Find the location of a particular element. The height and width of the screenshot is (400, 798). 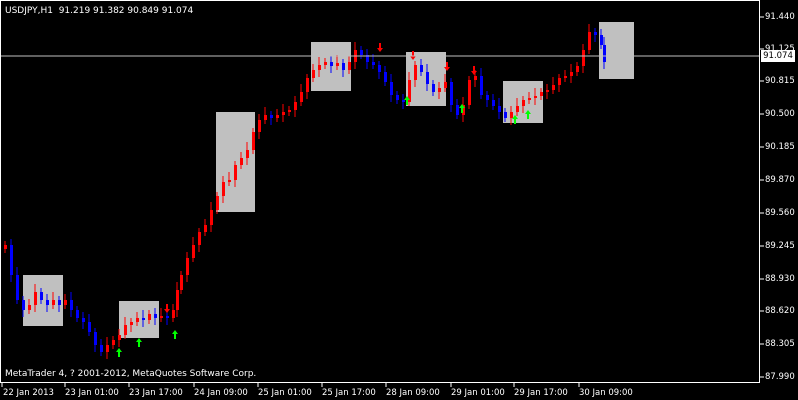

x-tick-label: 22 Jan 2013 is located at coordinates (28, 393).